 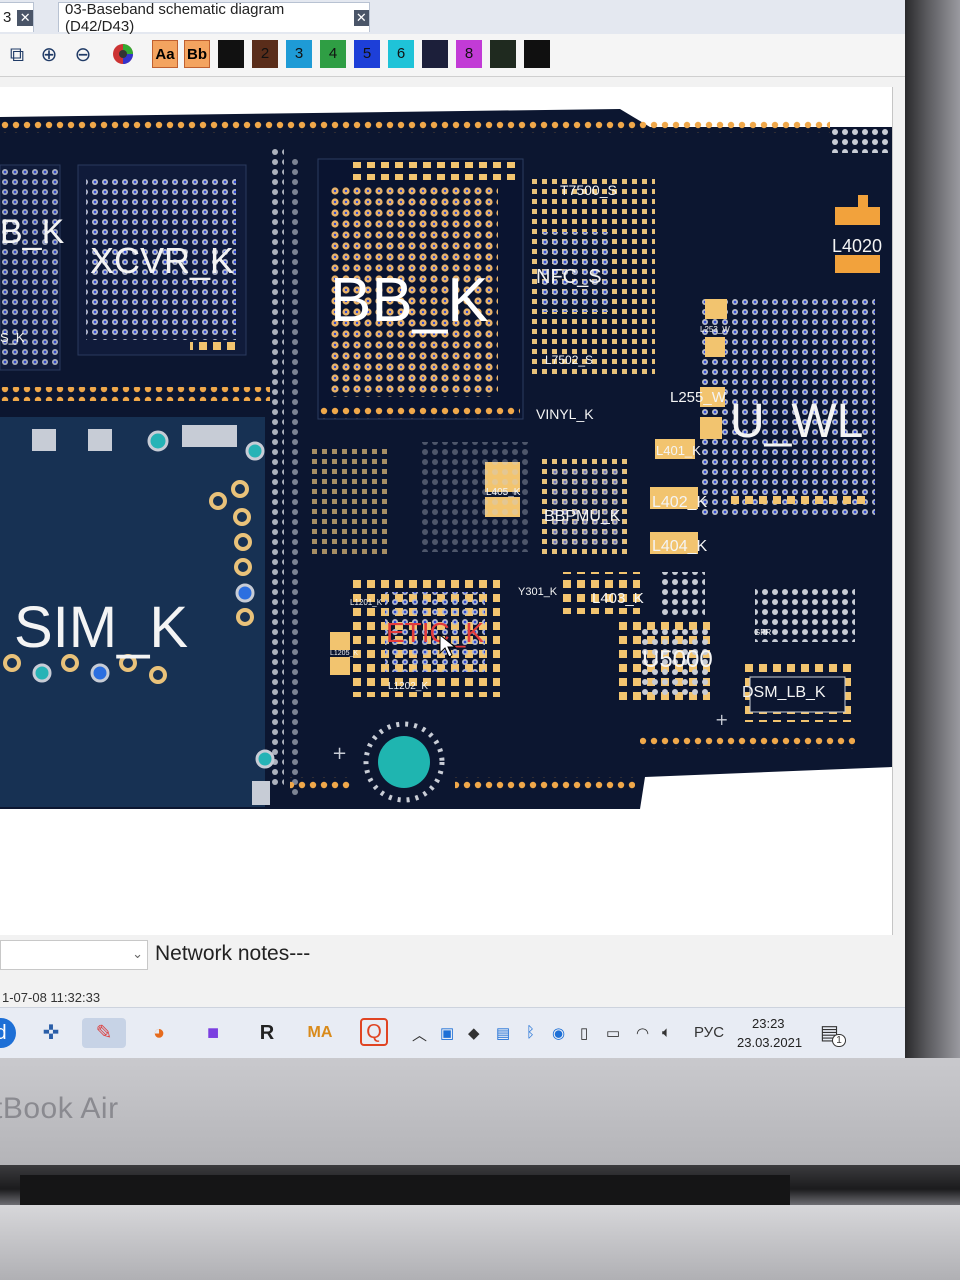 I want to click on label-b-k: B_K, so click(x=32, y=232).